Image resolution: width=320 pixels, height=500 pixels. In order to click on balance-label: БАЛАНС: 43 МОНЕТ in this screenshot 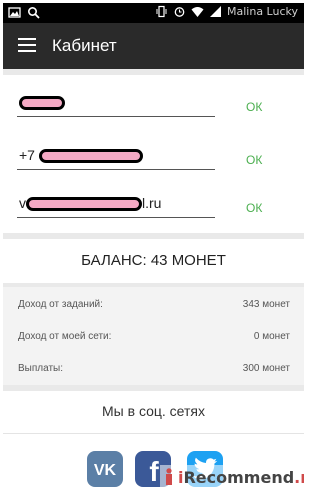, I will do `click(153, 260)`.